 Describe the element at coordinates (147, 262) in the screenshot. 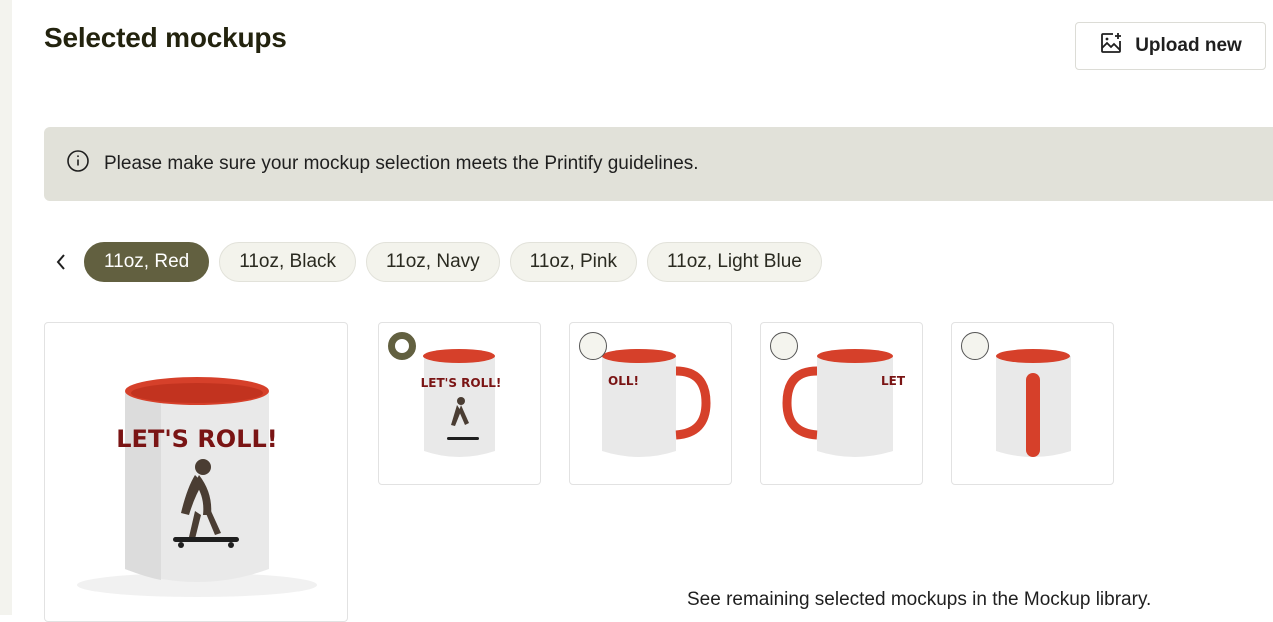

I see `variant-chip-red: 11oz, Red` at that location.